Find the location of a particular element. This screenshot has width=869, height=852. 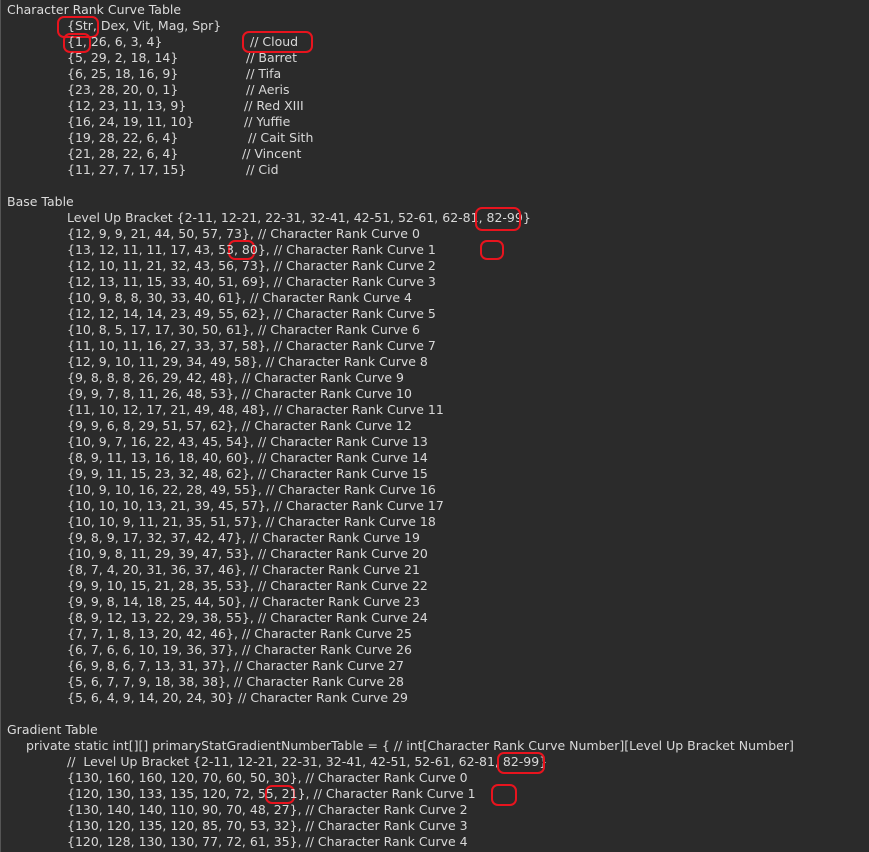

rank-row-comment: // Barret is located at coordinates (272, 57).